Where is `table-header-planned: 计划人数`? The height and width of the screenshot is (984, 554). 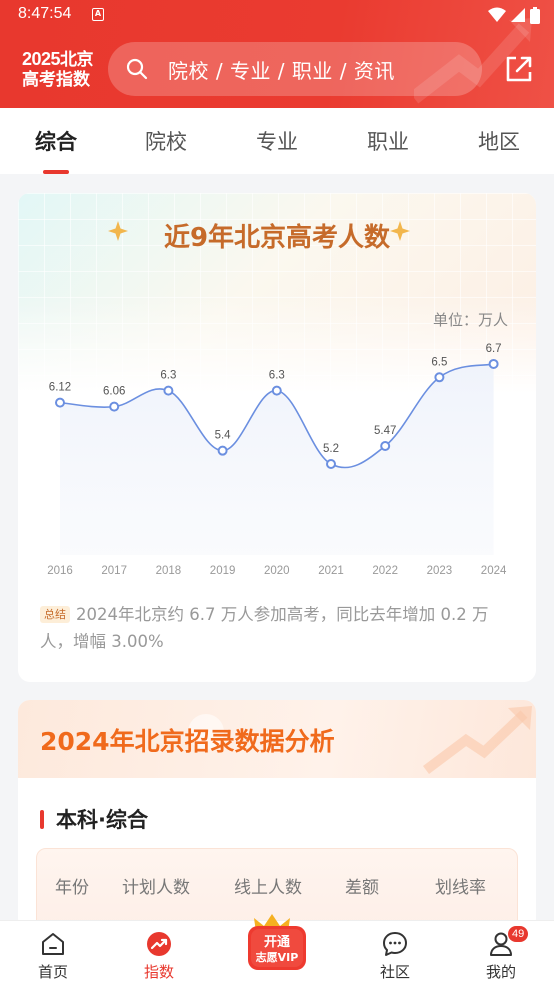
table-header-planned: 计划人数 is located at coordinates (156, 888).